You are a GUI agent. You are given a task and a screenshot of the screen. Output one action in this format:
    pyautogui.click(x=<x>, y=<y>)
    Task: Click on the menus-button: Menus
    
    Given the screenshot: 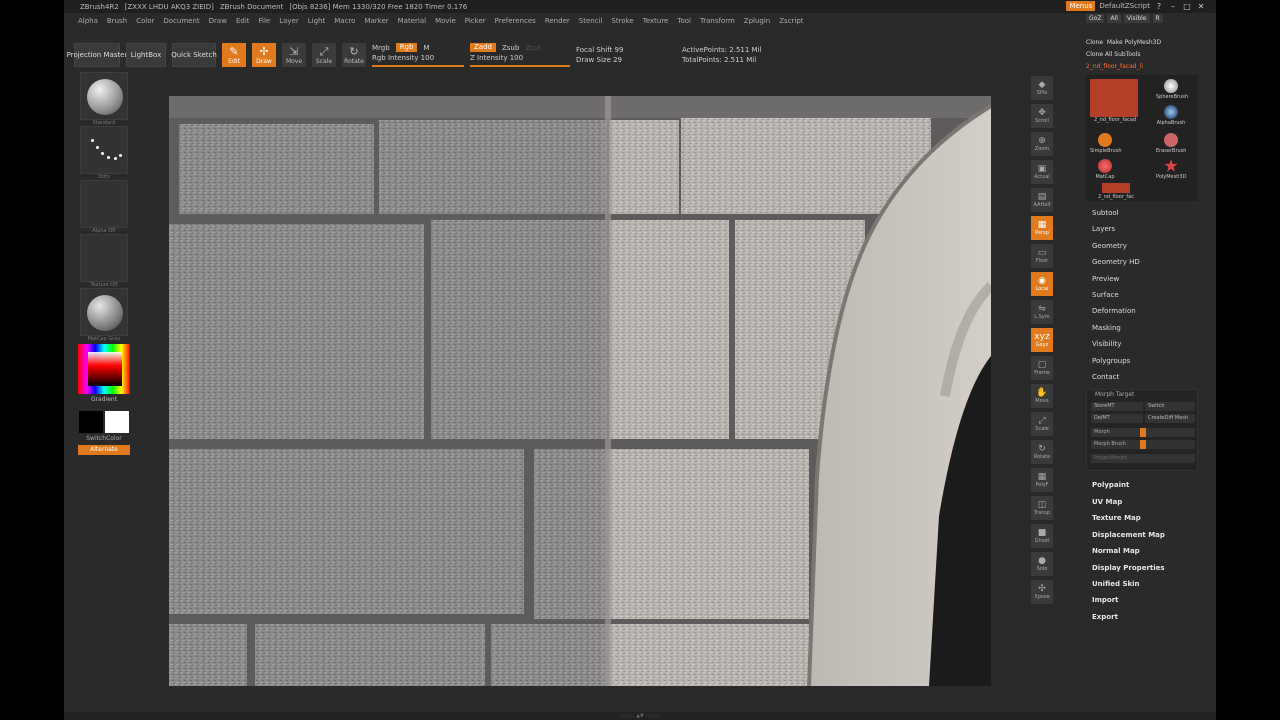 What is the action you would take?
    pyautogui.click(x=1081, y=6)
    